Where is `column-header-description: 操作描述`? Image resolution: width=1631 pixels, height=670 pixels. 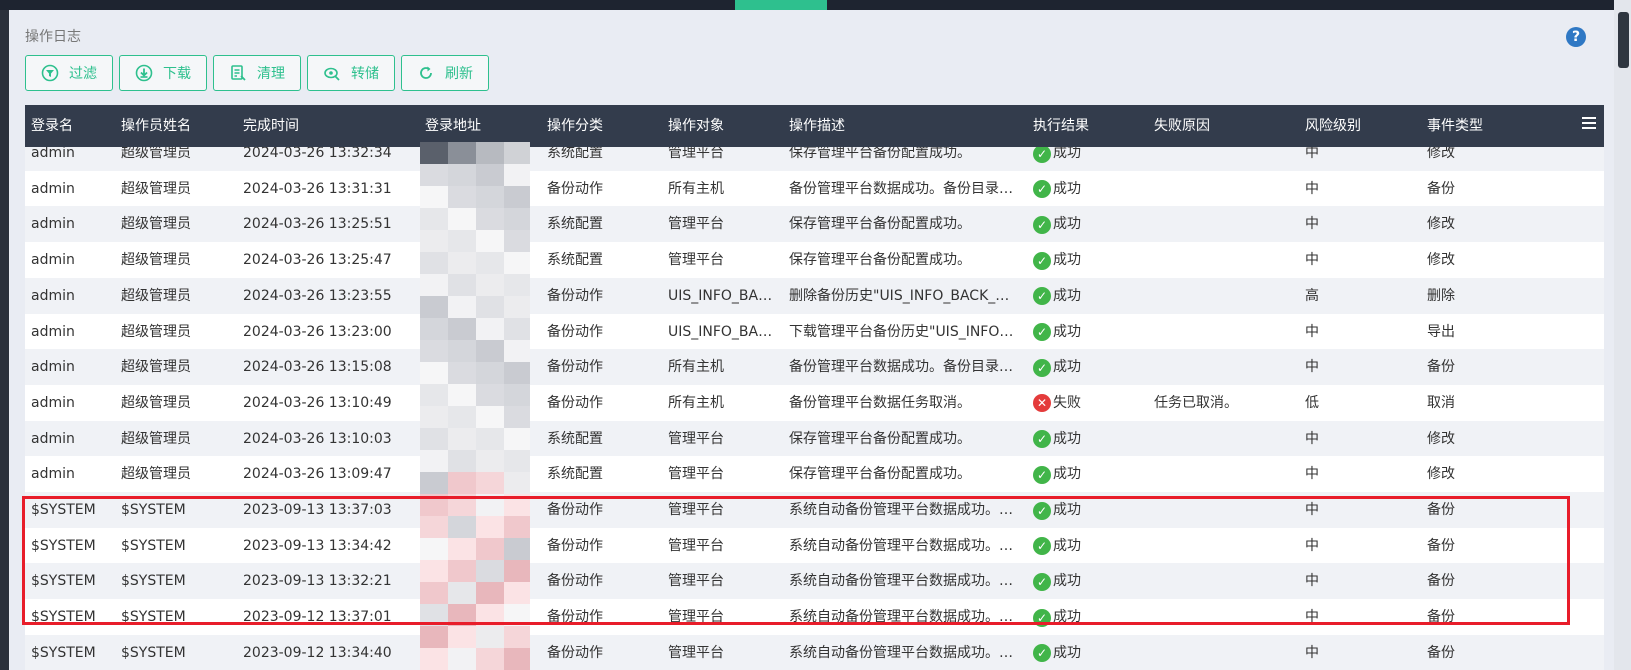
column-header-description: 操作描述 is located at coordinates (817, 126).